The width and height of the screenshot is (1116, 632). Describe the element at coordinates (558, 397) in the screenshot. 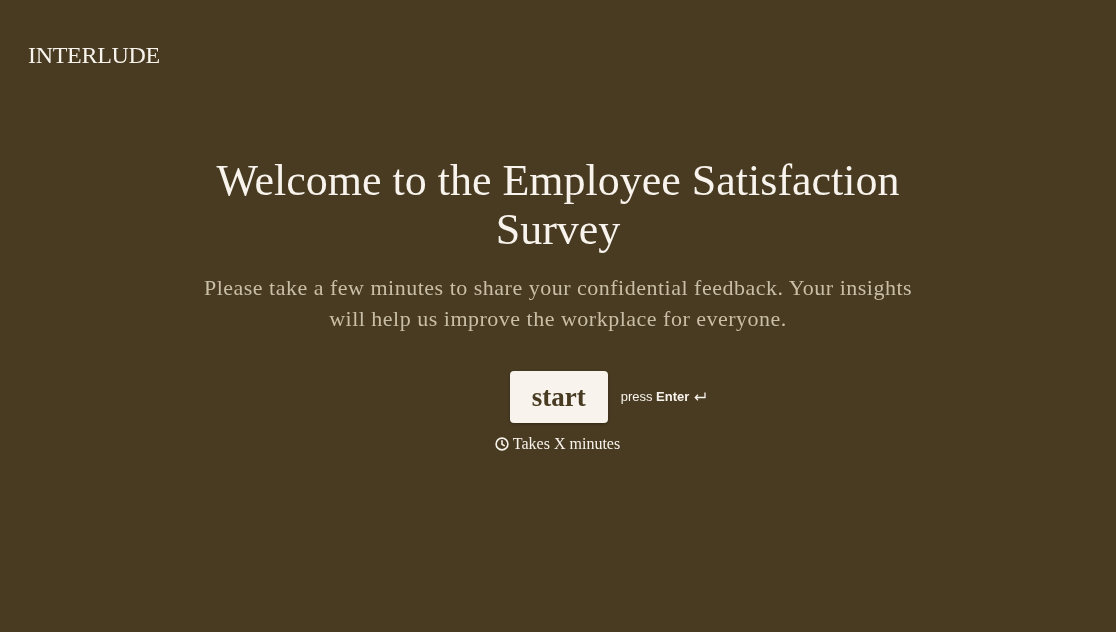

I see `start-button: start` at that location.